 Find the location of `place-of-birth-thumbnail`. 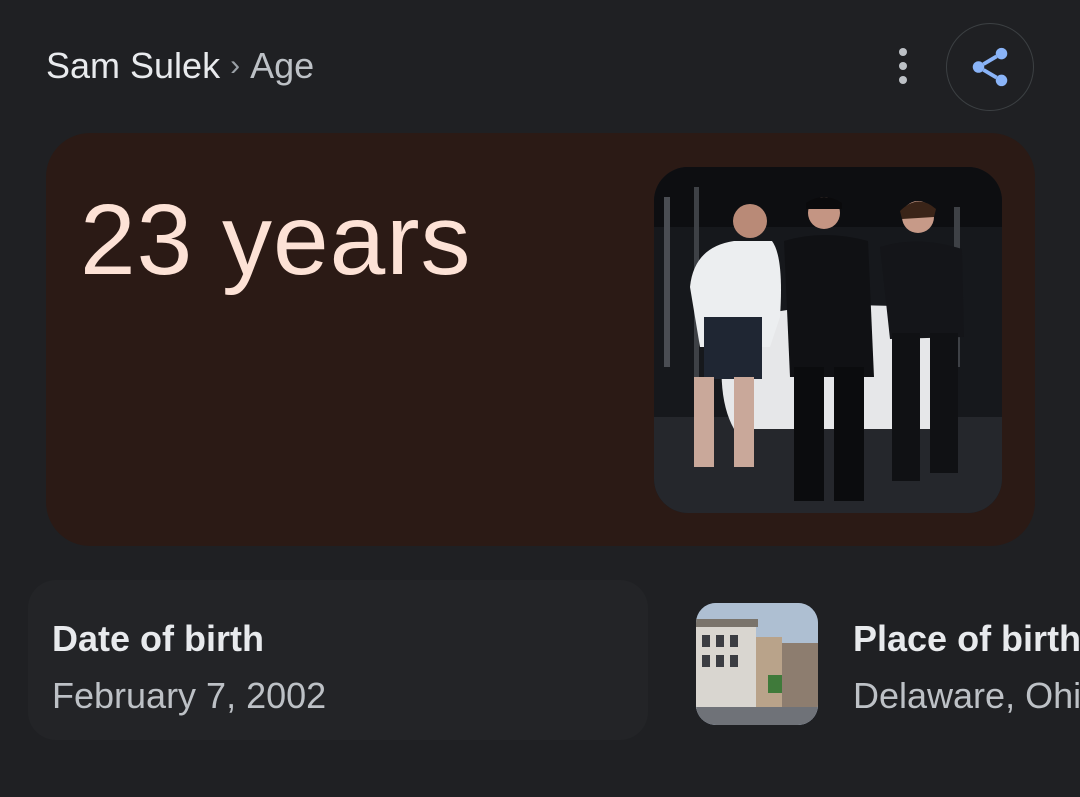

place-of-birth-thumbnail is located at coordinates (757, 664).